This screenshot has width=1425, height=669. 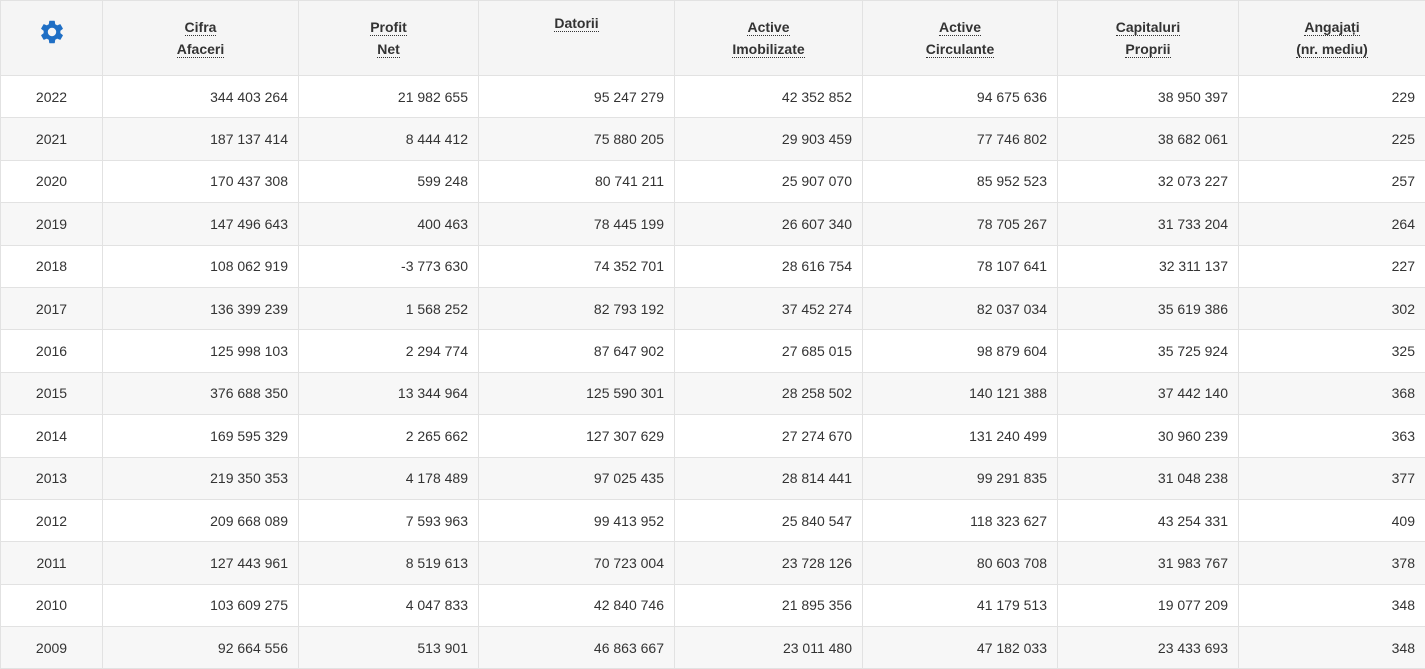 I want to click on active-imobilizate-cell: 21 895 356, so click(x=769, y=605).